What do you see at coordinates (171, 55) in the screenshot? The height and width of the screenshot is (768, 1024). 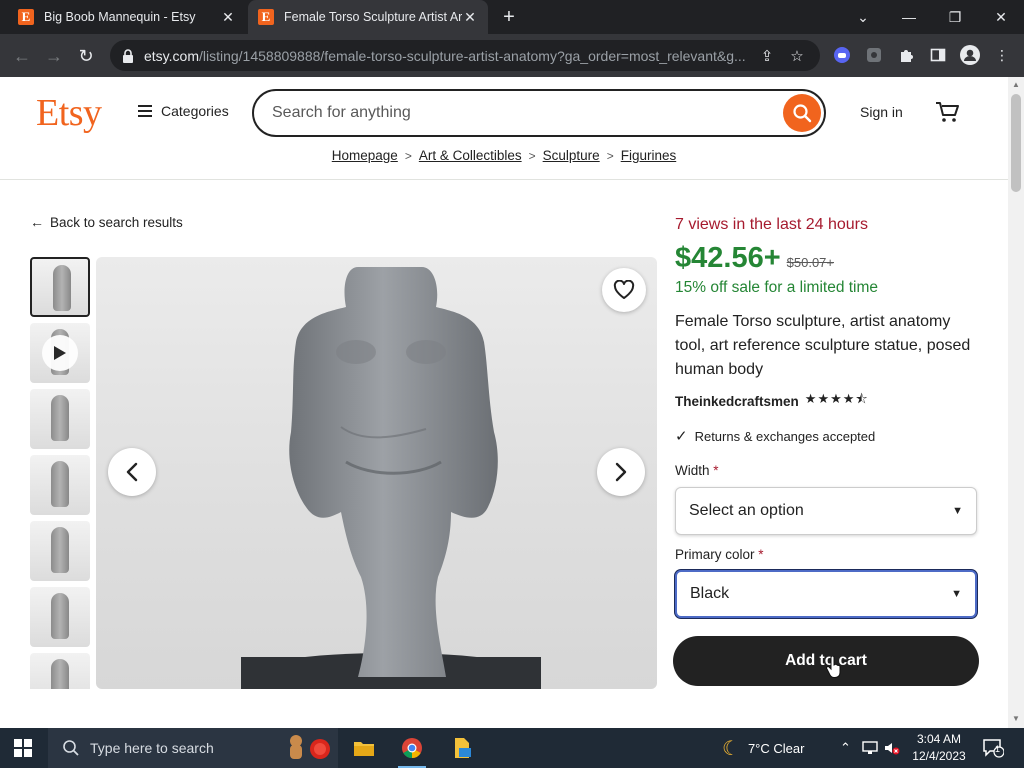 I see `url-host: etsy.com` at bounding box center [171, 55].